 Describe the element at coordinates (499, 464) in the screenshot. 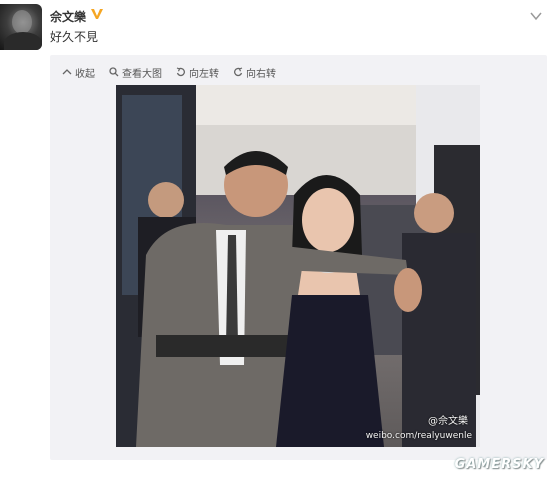

I see `site-watermark: GAMERSKY` at that location.